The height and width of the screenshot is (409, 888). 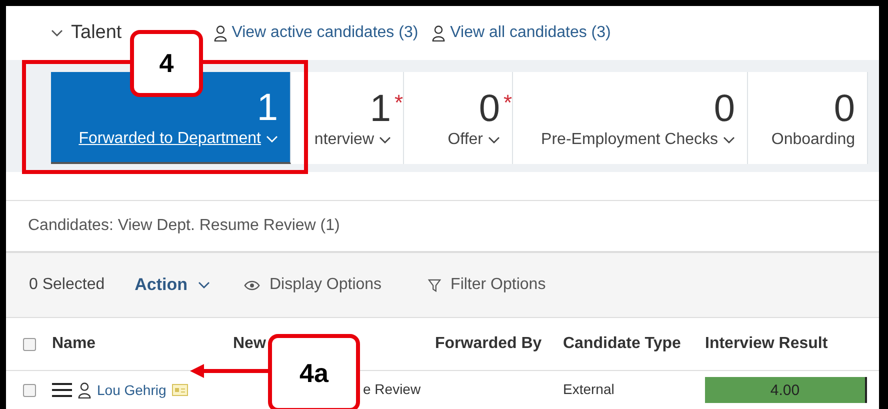 I want to click on action-menu-button: Action, so click(x=172, y=285).